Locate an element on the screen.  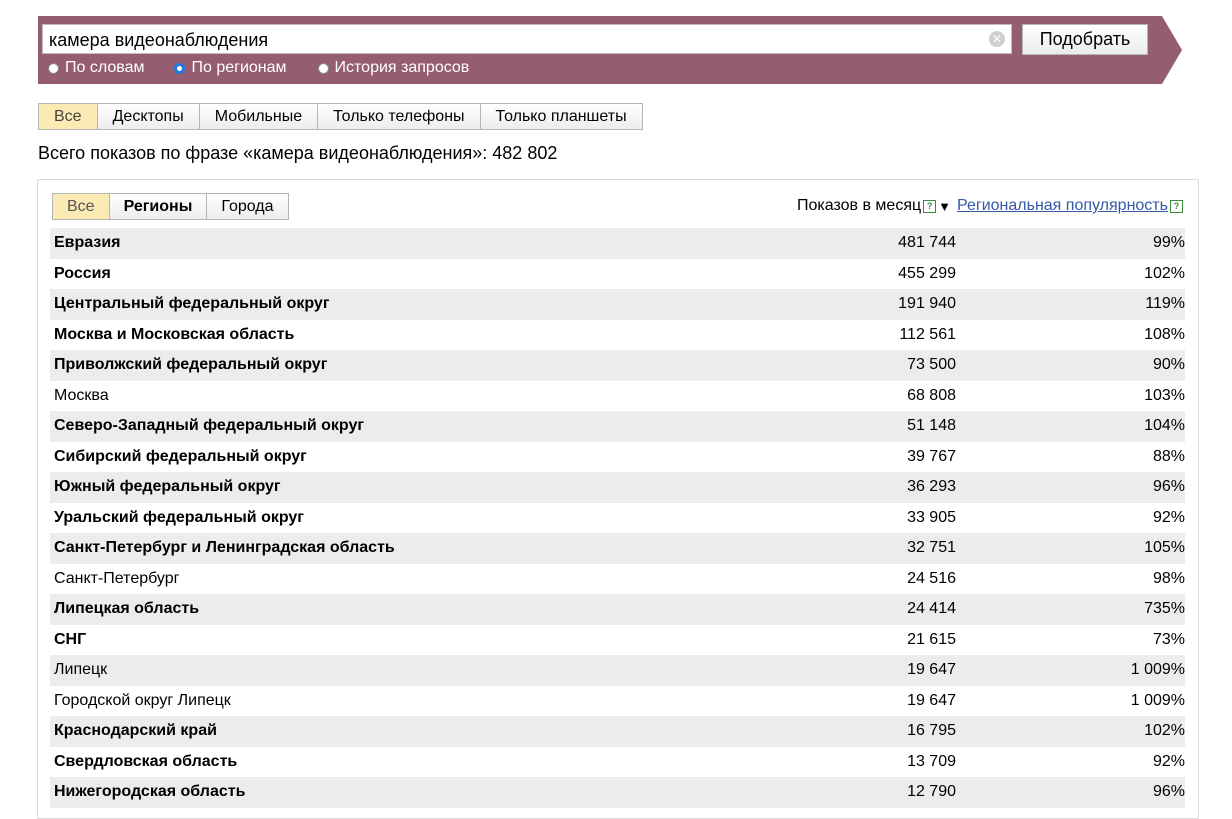
regional-popularity: 103% is located at coordinates (1164, 395).